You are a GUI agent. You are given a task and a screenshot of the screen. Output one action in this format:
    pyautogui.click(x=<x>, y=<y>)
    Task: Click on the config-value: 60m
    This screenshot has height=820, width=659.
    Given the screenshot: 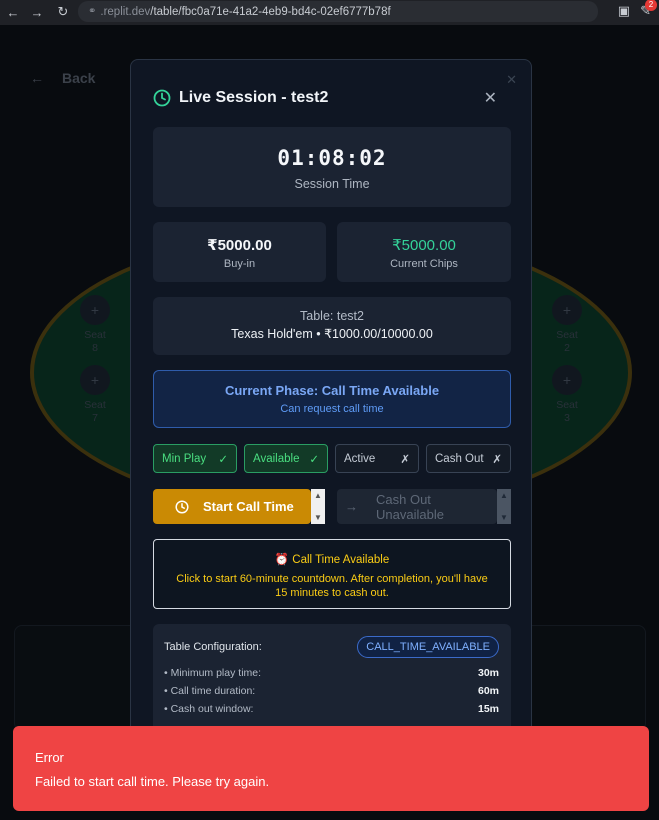 What is the action you would take?
    pyautogui.click(x=488, y=691)
    